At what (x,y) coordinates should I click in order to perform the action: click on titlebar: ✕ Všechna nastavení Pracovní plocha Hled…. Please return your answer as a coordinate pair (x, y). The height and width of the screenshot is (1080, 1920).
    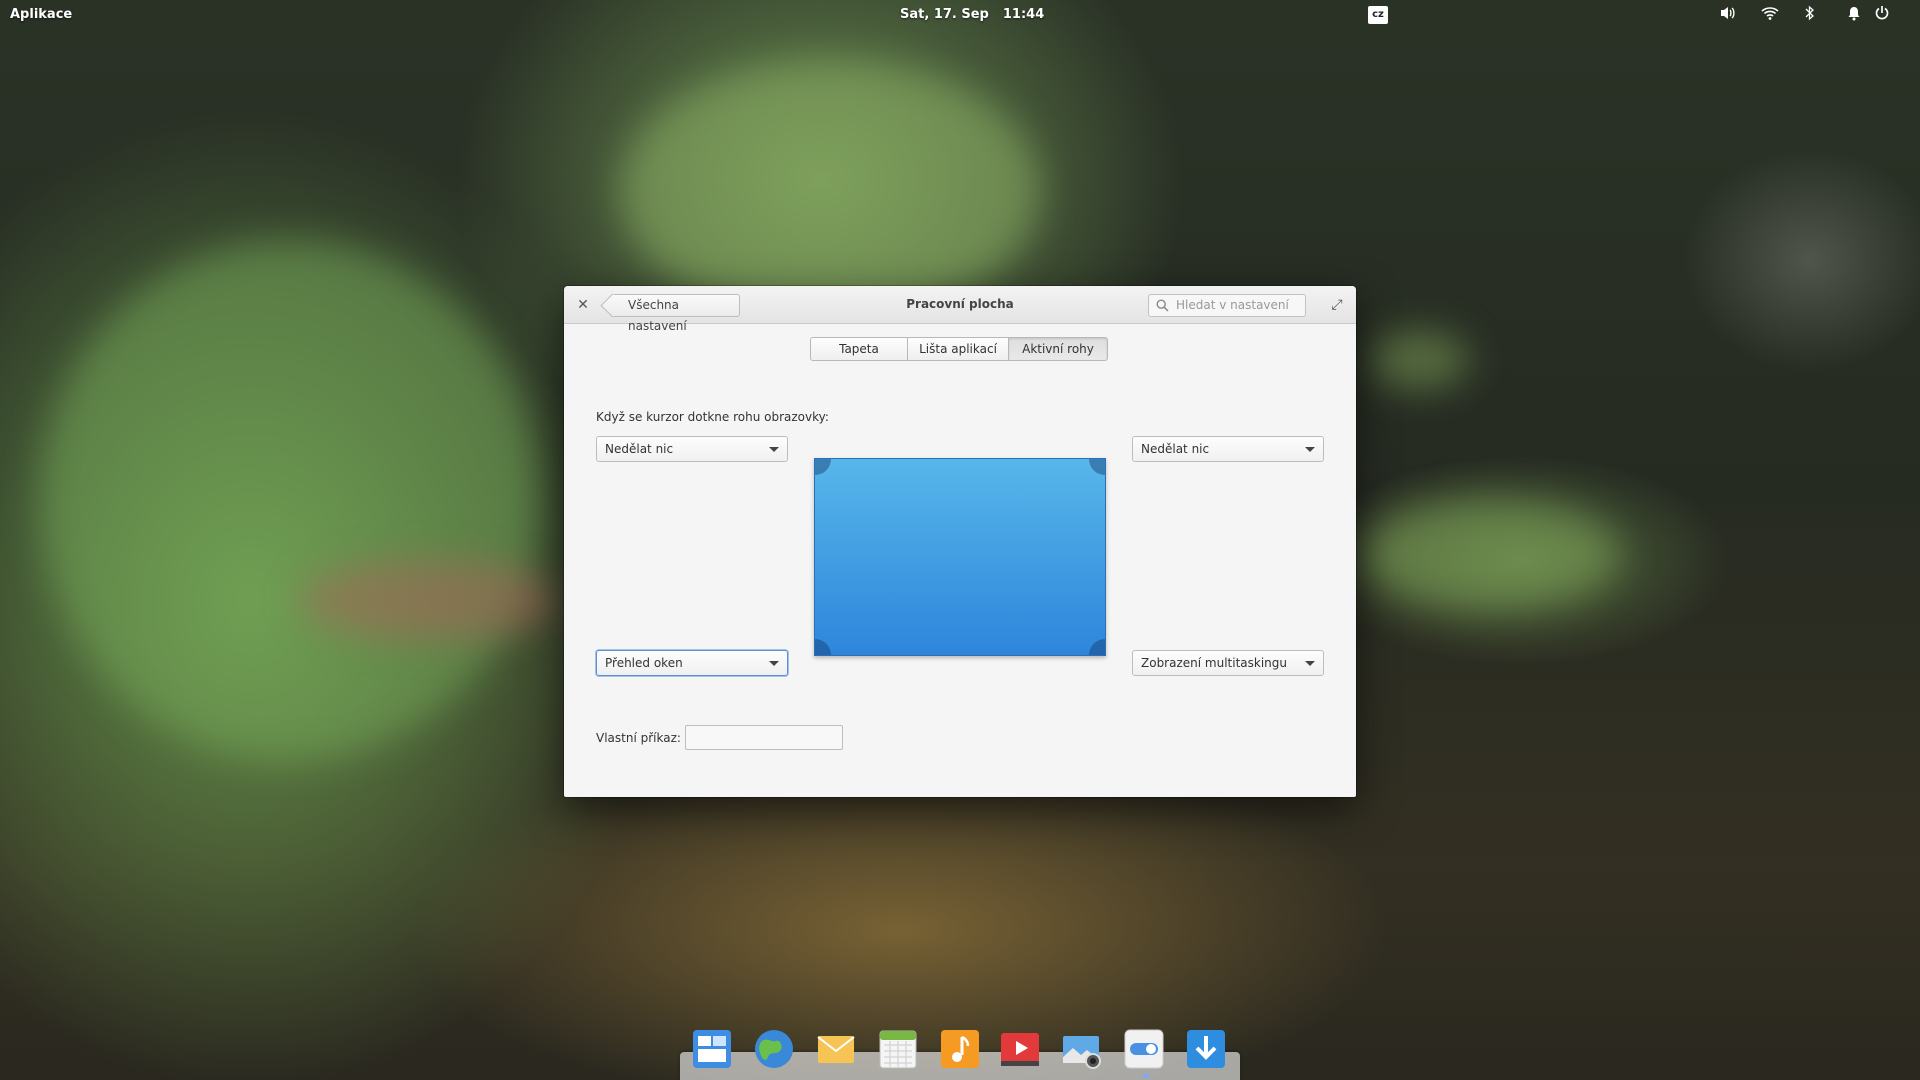
    Looking at the image, I should click on (960, 309).